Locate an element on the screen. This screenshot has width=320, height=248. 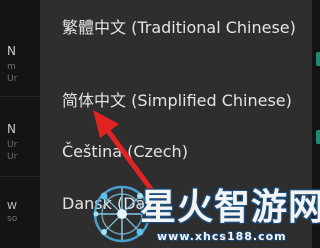
language-option-label: 简体中文 (Simplified Chinese) is located at coordinates (177, 100).